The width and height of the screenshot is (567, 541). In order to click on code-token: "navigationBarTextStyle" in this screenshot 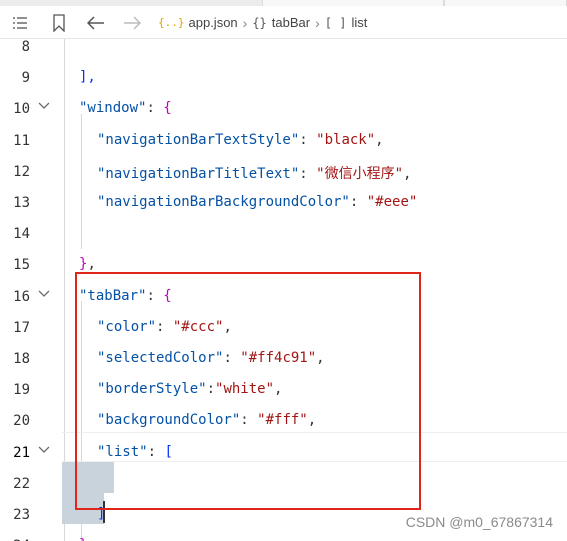, I will do `click(198, 139)`.